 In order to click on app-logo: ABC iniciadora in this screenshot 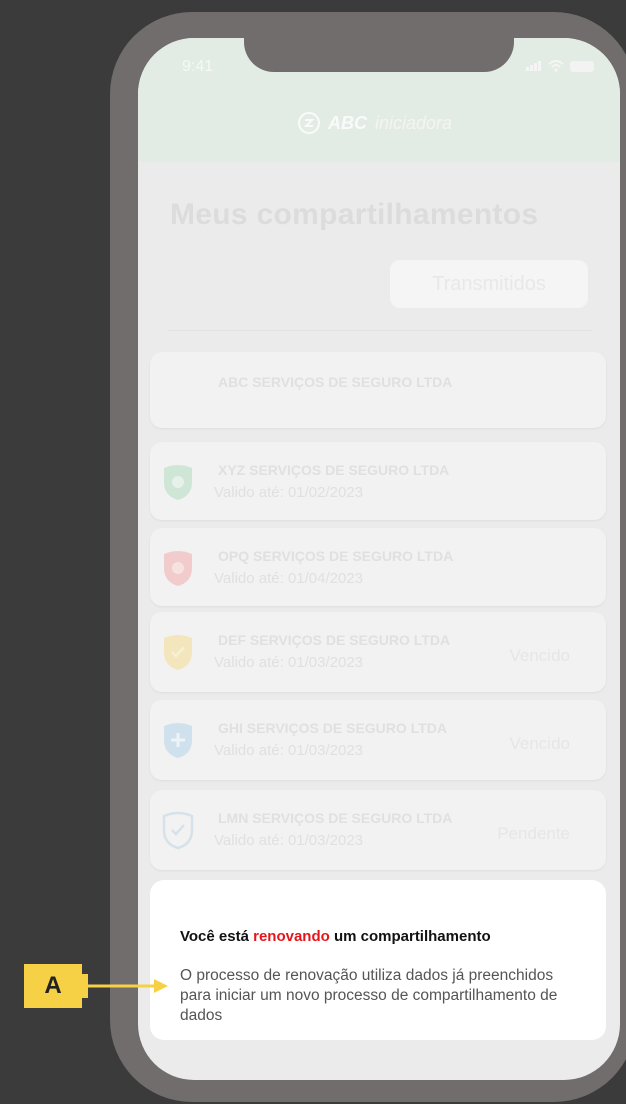, I will do `click(375, 123)`.